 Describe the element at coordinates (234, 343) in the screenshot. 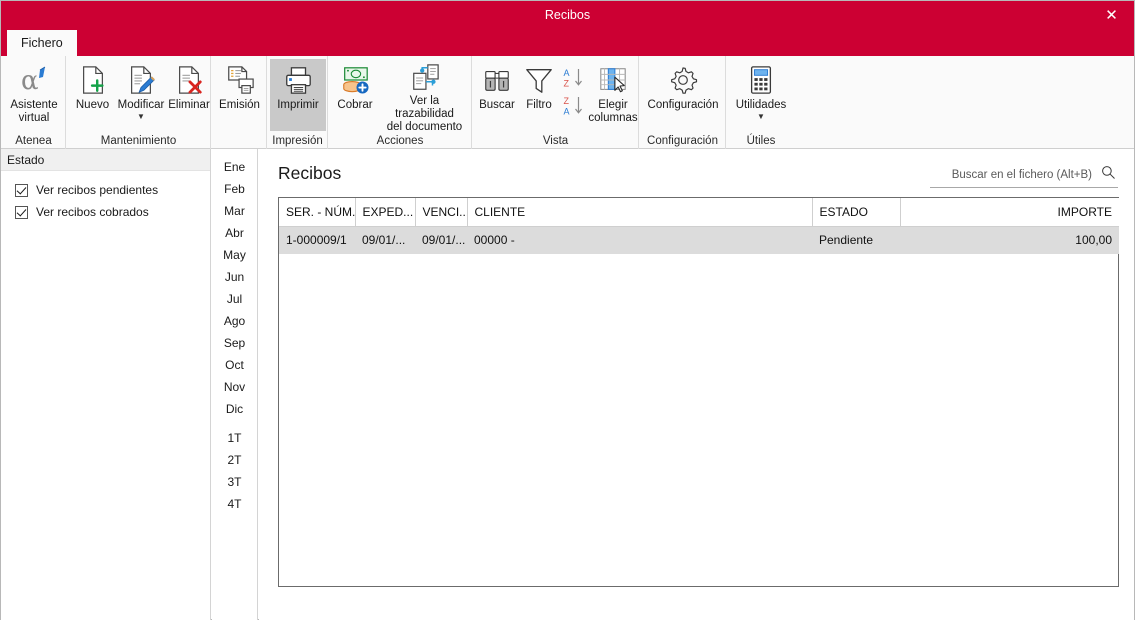

I see `month-item-sep: Sep` at that location.